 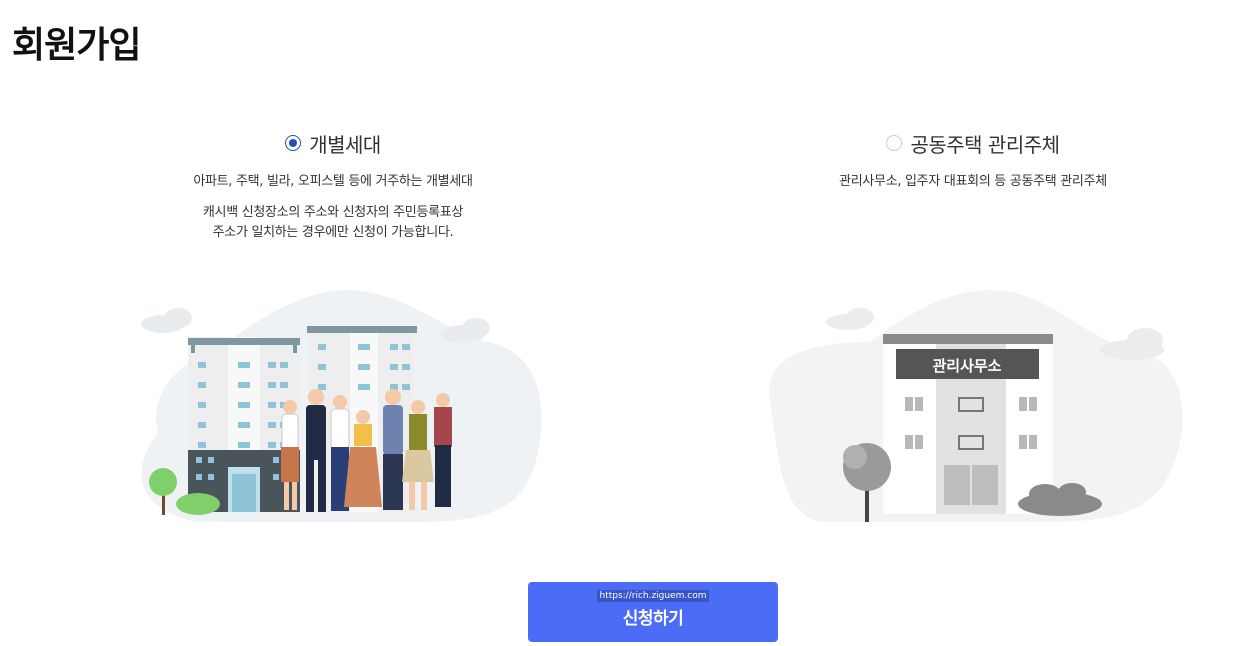 I want to click on apply-button: https://rich.ziguem.com 신청하기, so click(x=653, y=612).